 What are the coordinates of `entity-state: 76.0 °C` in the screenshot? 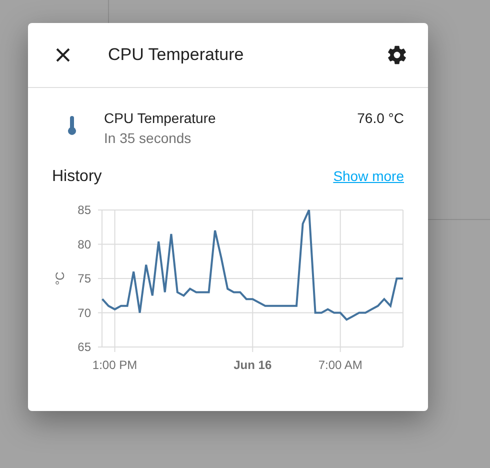 It's located at (380, 118).